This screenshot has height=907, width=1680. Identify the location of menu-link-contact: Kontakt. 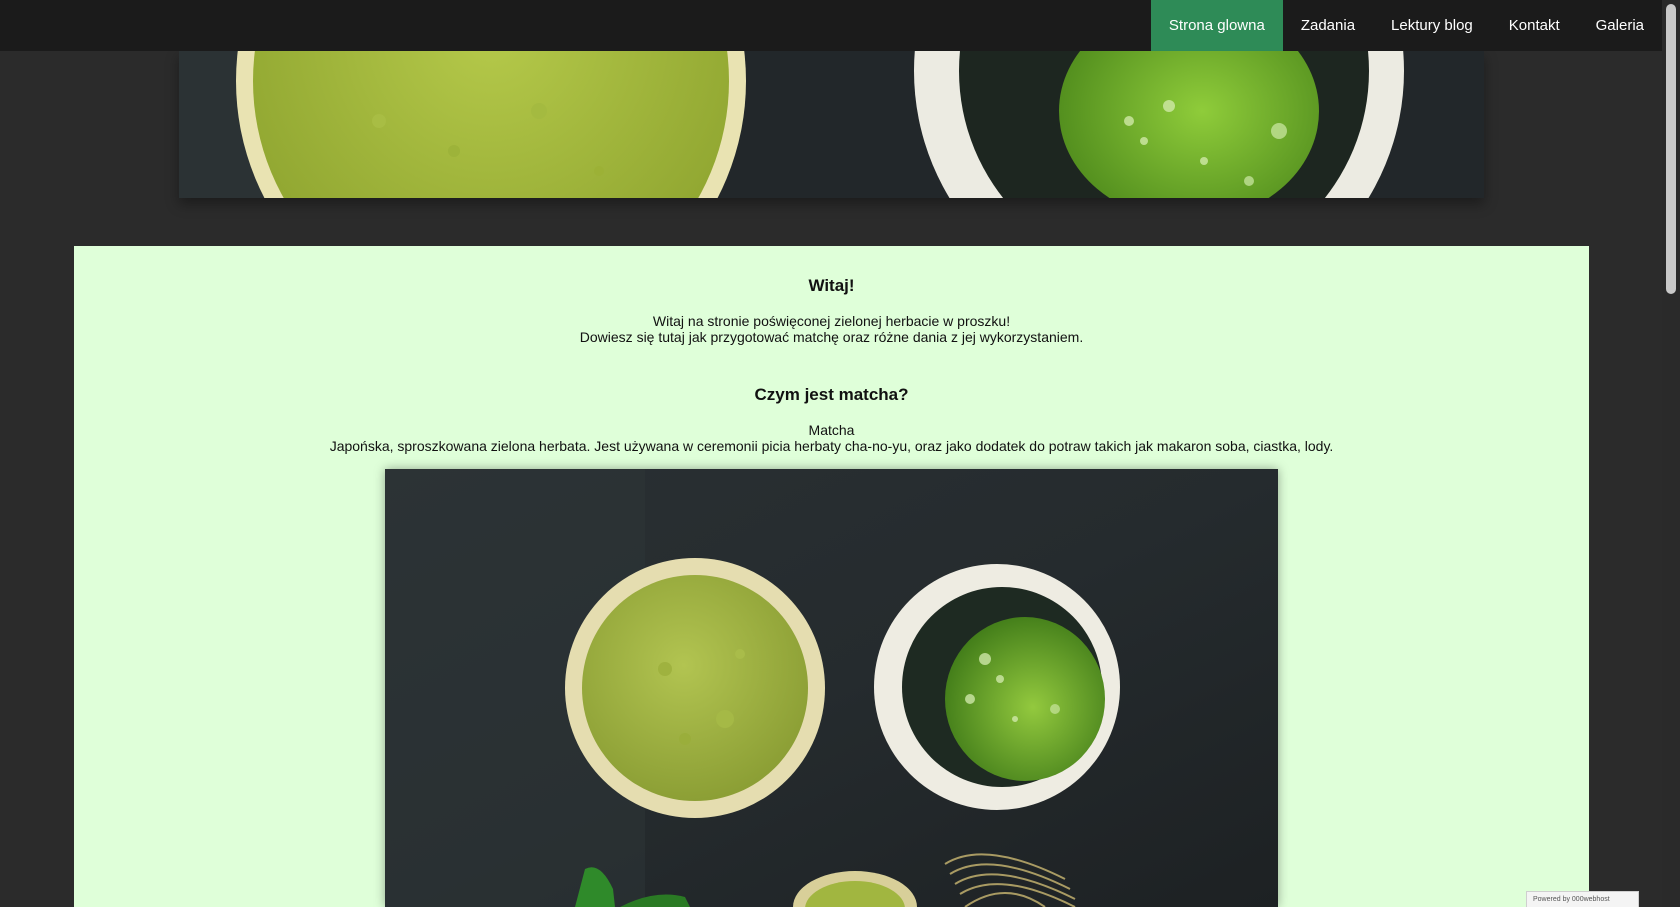
(1534, 25).